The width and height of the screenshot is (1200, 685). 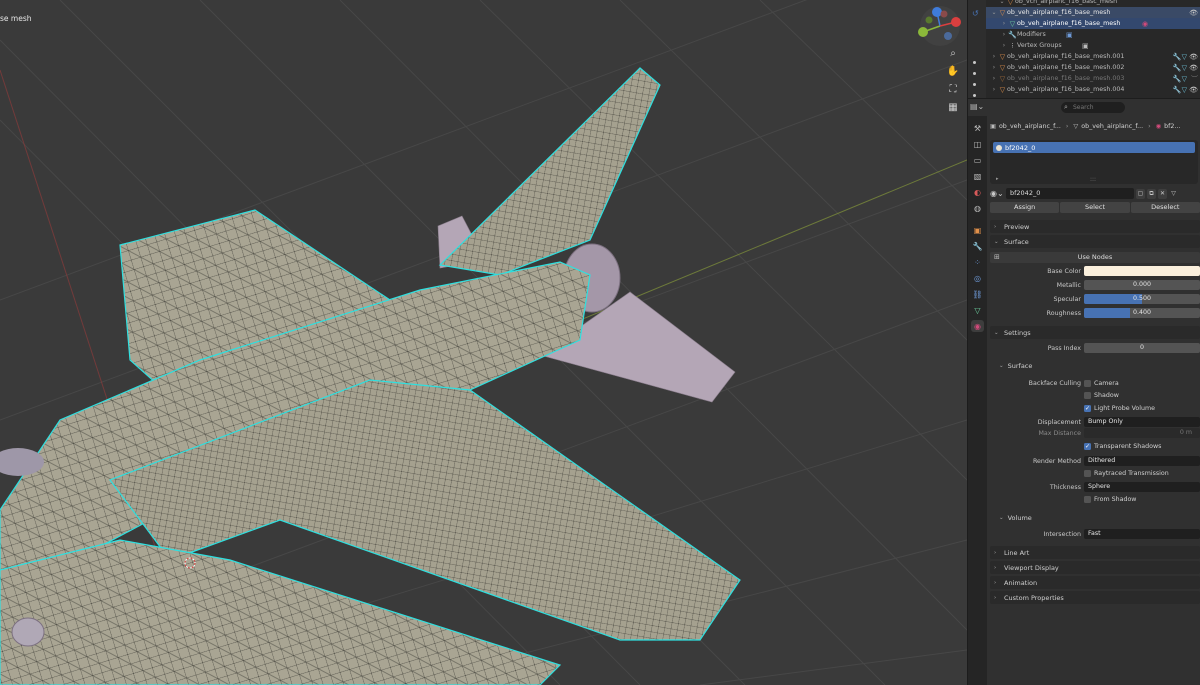 I want to click on outliner-row-modifiers: › 🔧 Modifiers ▣, so click(x=1093, y=34).